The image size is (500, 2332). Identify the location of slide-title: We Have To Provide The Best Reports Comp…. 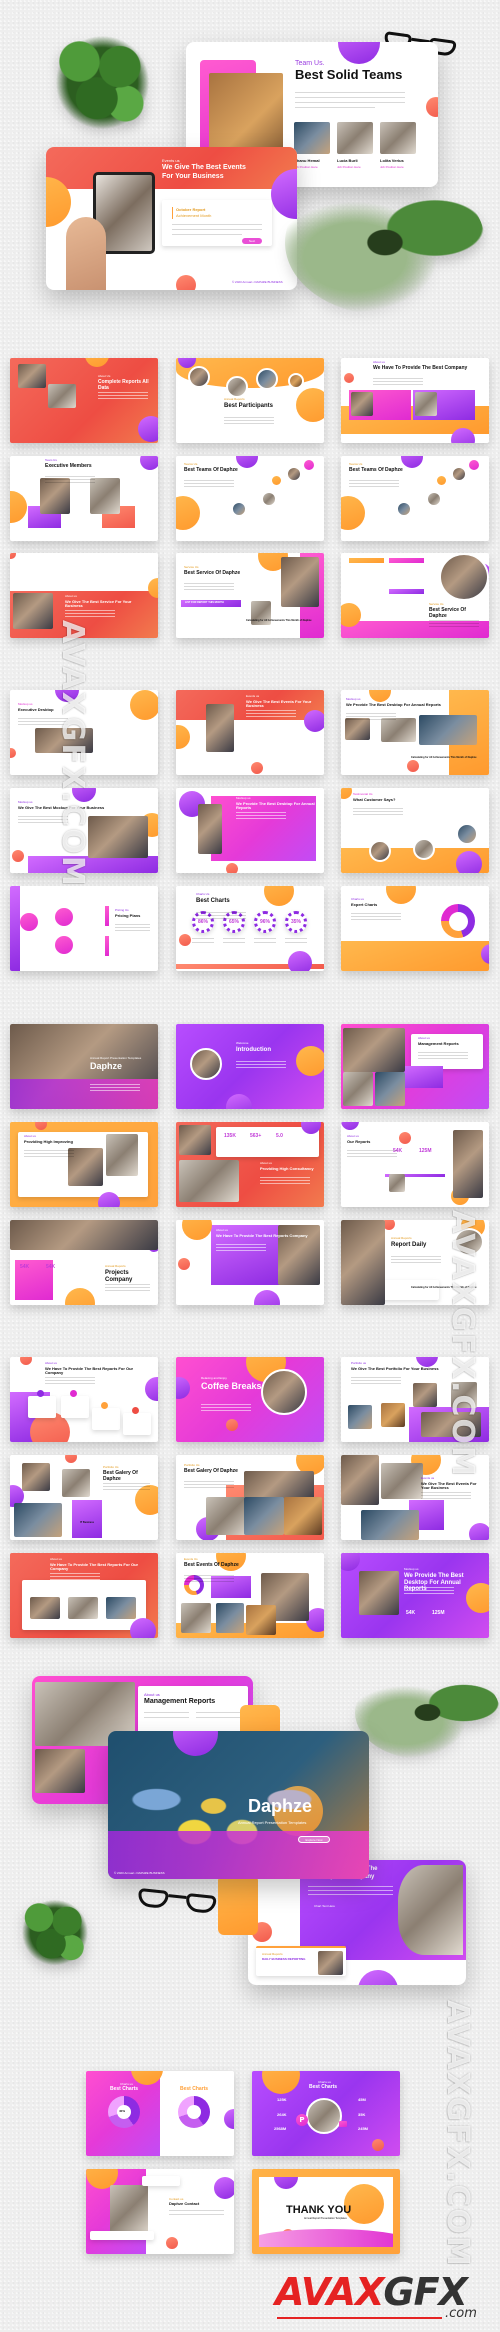
(262, 1235).